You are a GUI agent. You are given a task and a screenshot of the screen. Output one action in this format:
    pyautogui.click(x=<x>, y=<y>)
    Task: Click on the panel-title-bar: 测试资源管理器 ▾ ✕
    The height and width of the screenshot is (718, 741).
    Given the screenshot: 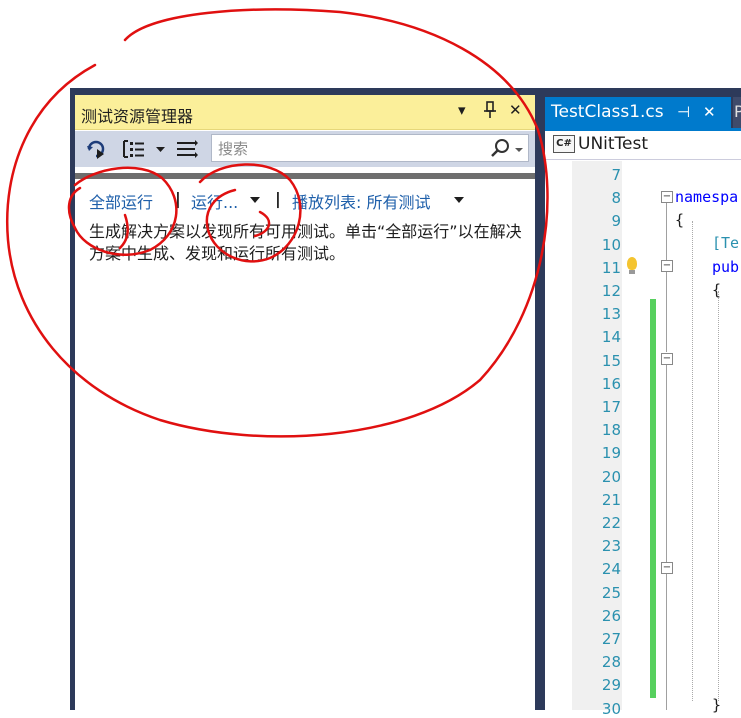 What is the action you would take?
    pyautogui.click(x=305, y=112)
    